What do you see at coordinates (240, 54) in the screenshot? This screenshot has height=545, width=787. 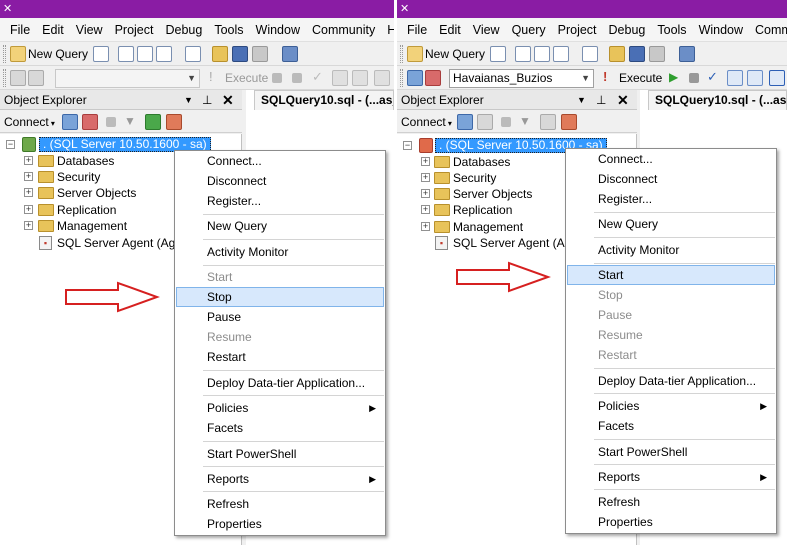 I see `save-icon` at bounding box center [240, 54].